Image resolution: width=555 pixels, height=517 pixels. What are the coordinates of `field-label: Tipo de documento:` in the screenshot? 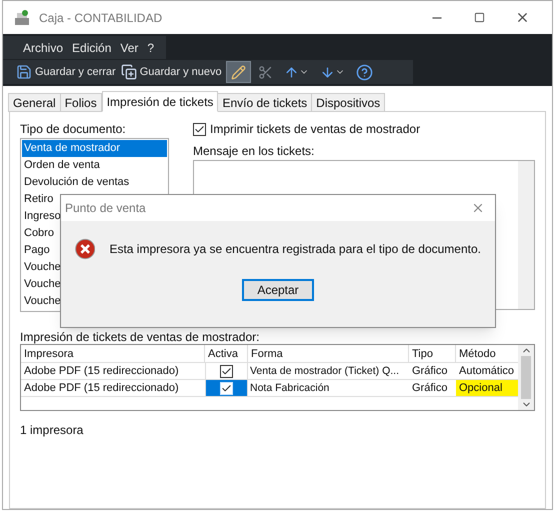 It's located at (73, 129).